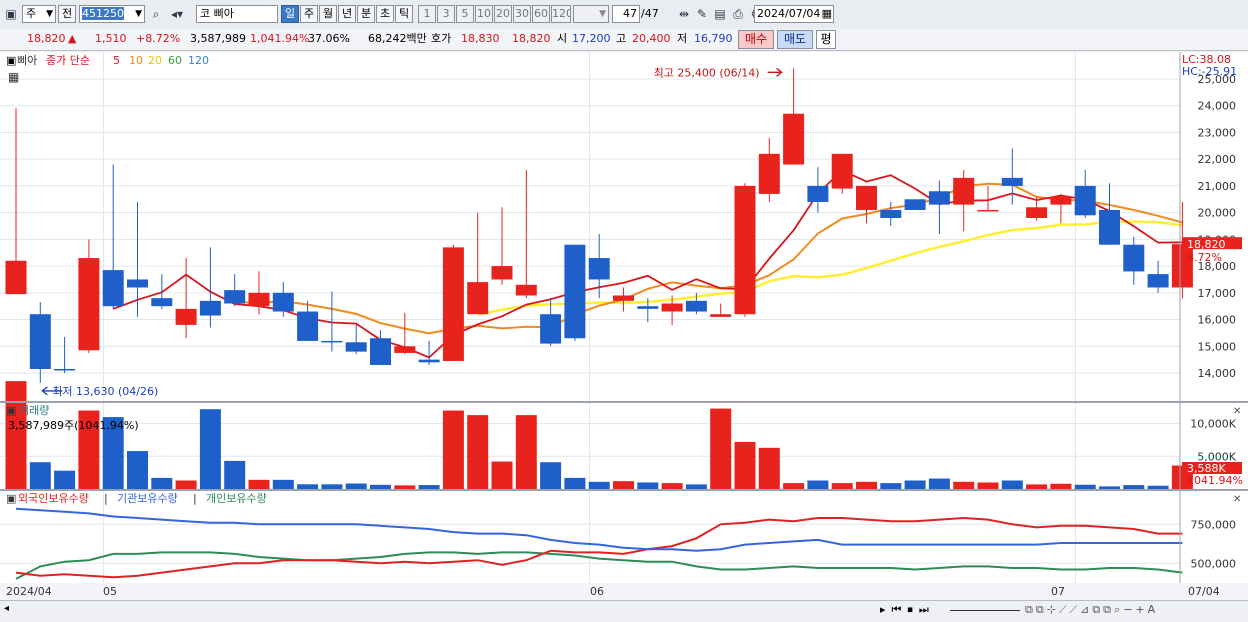  What do you see at coordinates (561, 14) in the screenshot?
I see `unit-120-button: 120` at bounding box center [561, 14].